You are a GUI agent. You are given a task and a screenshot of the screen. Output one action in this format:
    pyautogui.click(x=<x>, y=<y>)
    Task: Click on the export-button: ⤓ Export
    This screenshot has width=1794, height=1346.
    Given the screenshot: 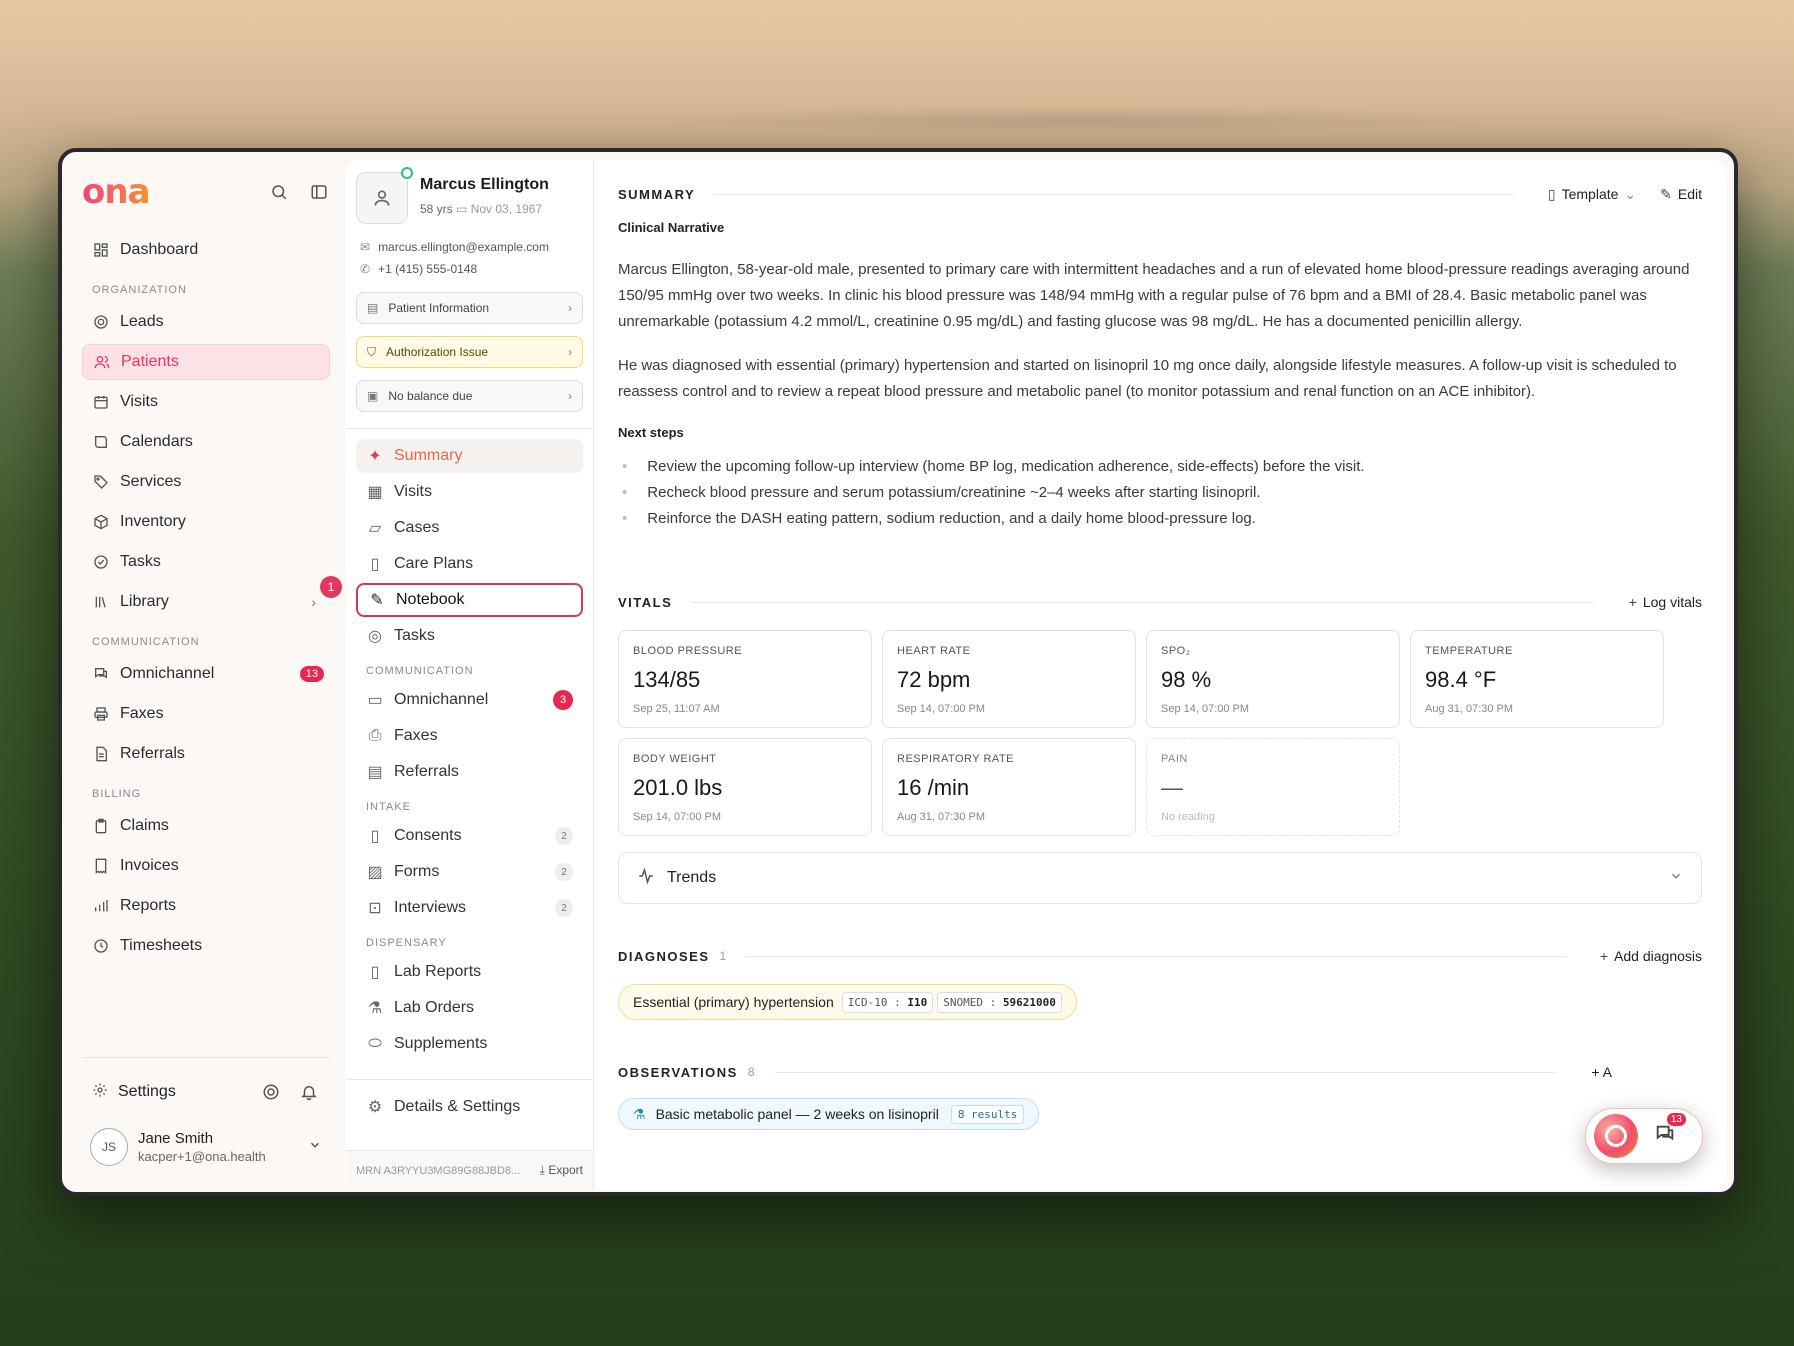 What is the action you would take?
    pyautogui.click(x=561, y=1170)
    